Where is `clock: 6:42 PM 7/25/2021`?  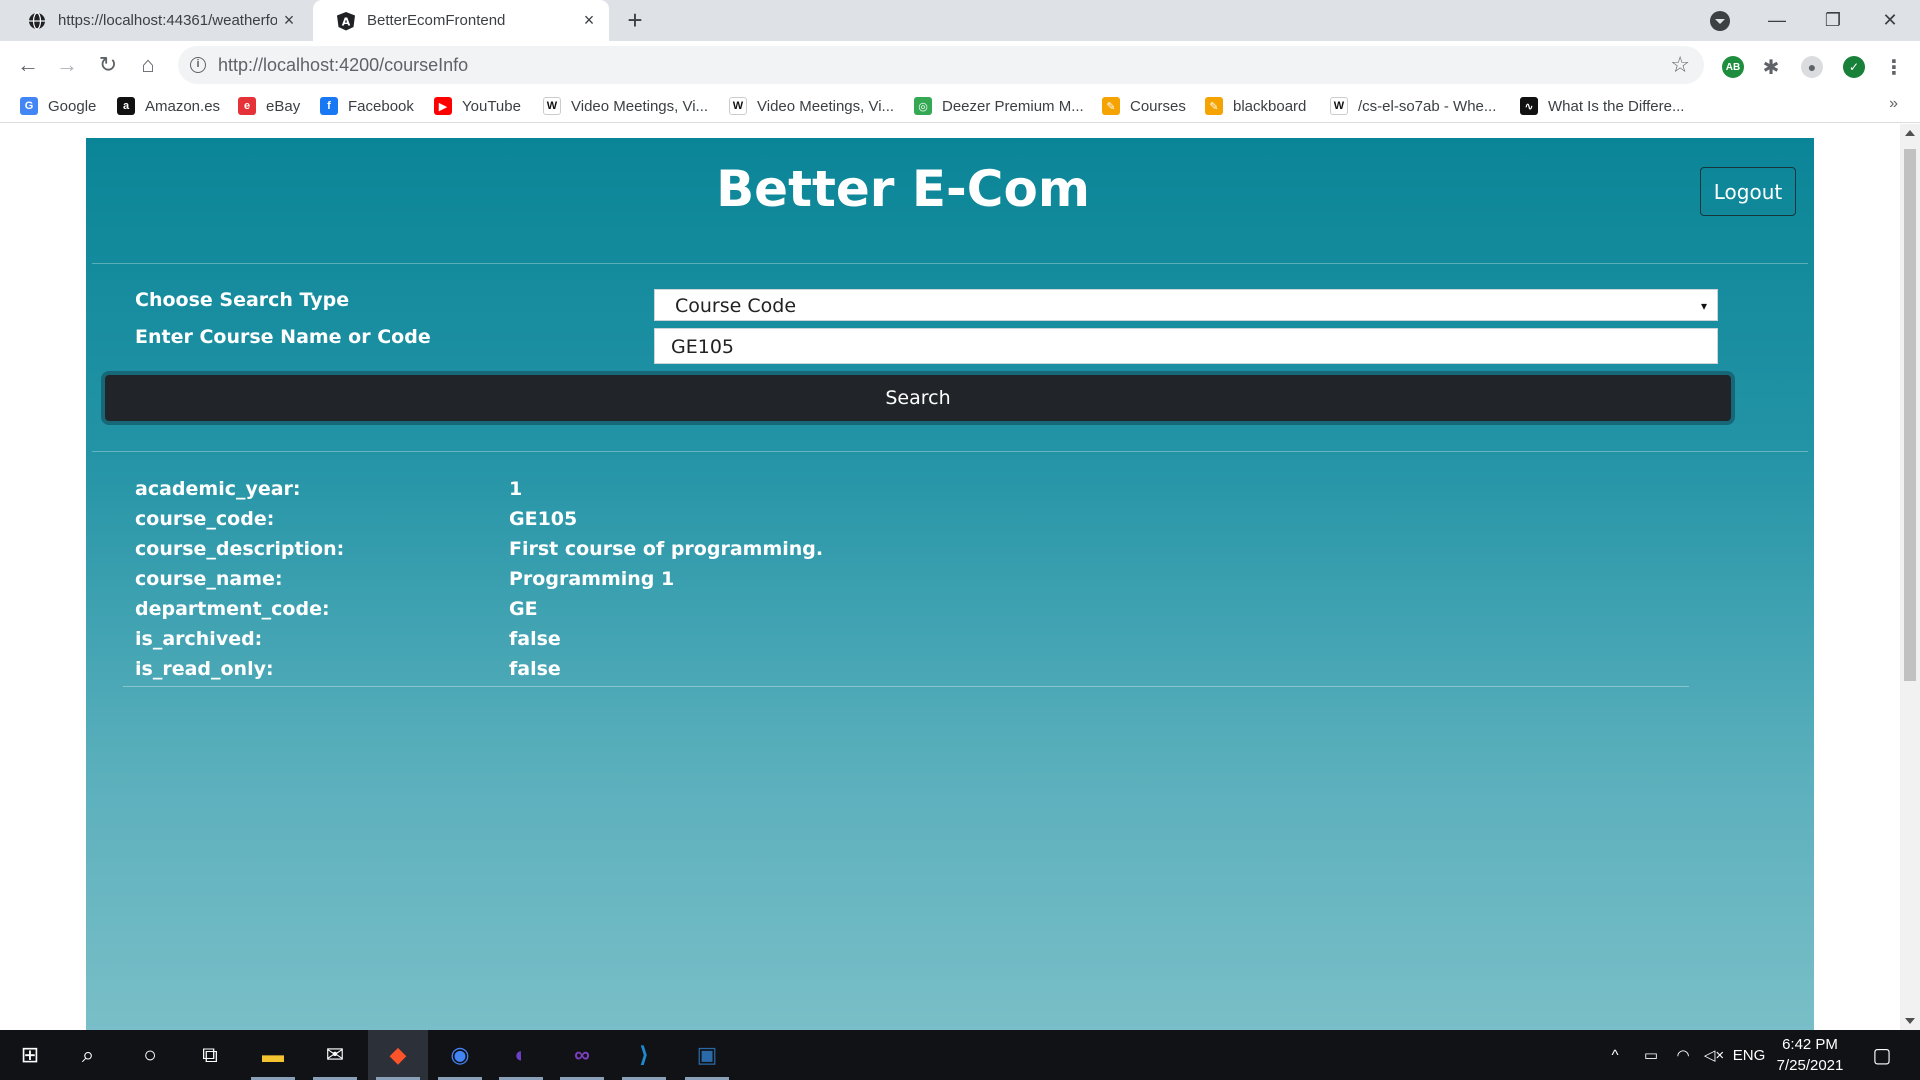 clock: 6:42 PM 7/25/2021 is located at coordinates (1810, 1055).